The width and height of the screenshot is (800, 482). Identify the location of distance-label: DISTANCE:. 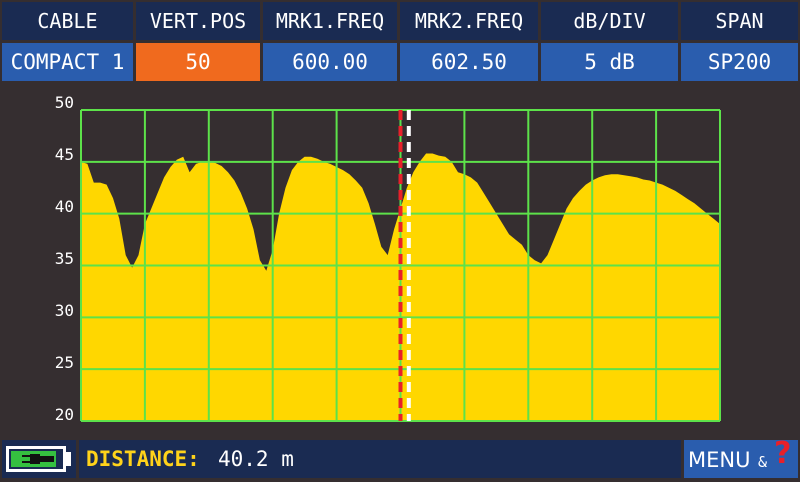
(143, 459).